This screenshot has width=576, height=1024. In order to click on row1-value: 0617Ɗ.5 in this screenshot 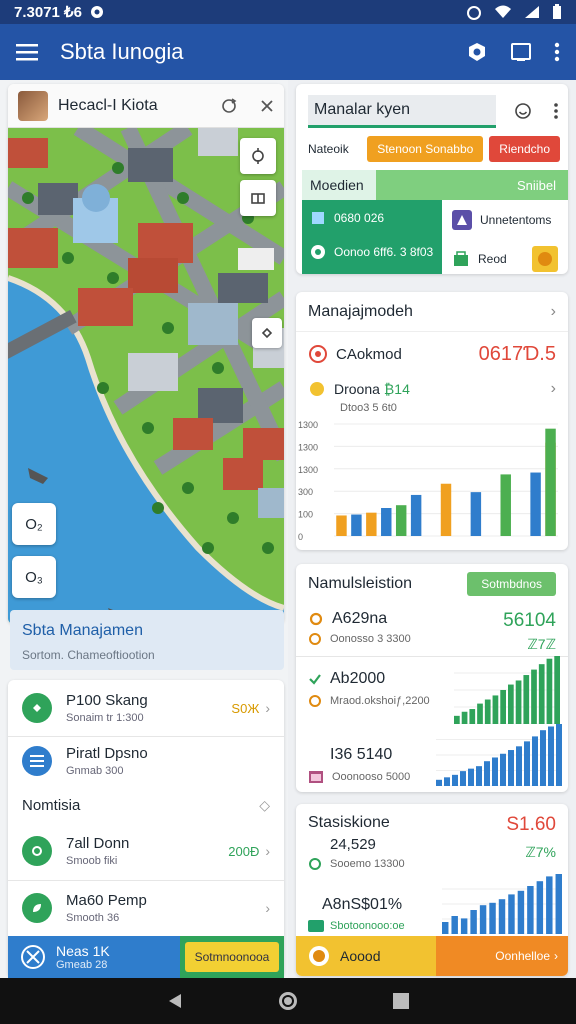, I will do `click(517, 353)`.